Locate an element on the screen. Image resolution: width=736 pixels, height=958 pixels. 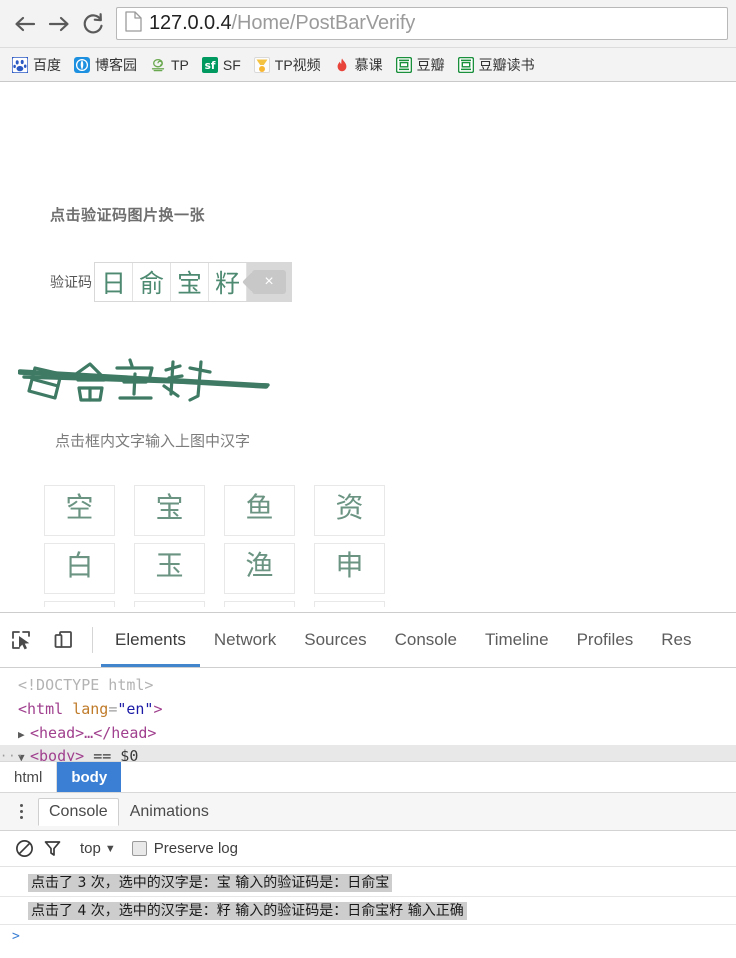
baidu-paw-icon is located at coordinates (20, 64).